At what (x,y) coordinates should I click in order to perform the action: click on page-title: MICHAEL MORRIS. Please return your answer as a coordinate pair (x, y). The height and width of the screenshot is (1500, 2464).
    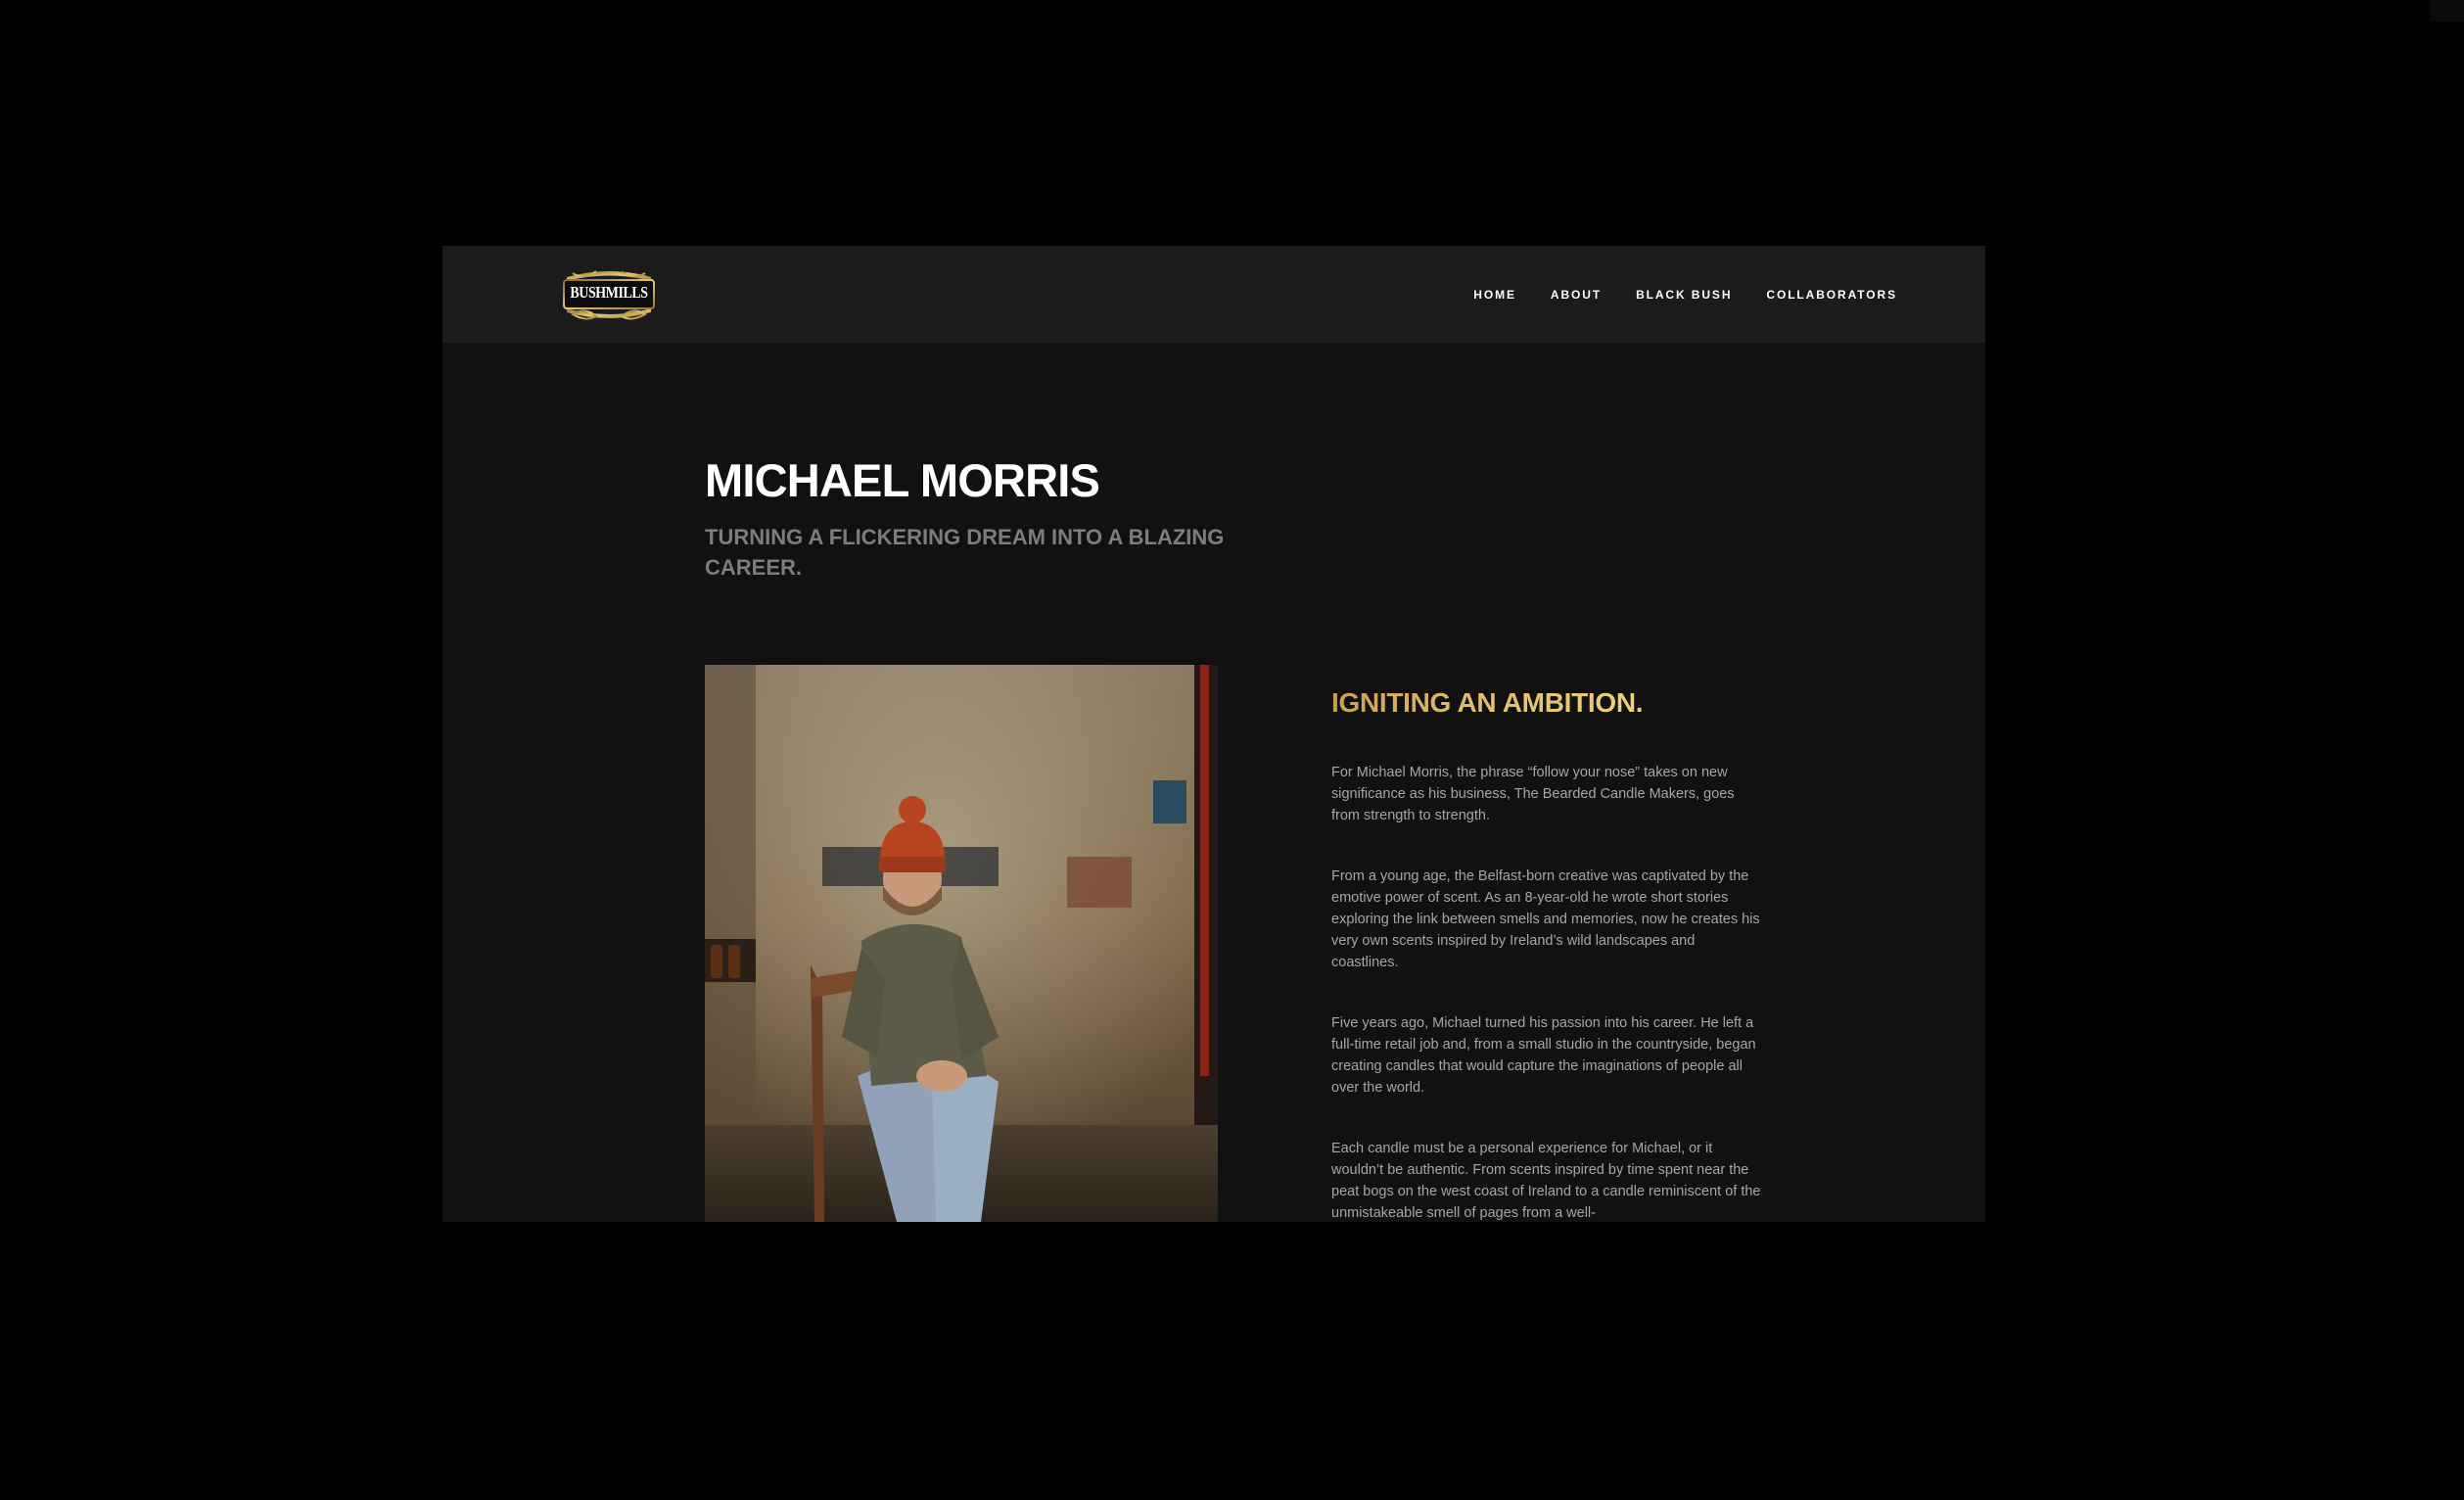
    Looking at the image, I should click on (902, 480).